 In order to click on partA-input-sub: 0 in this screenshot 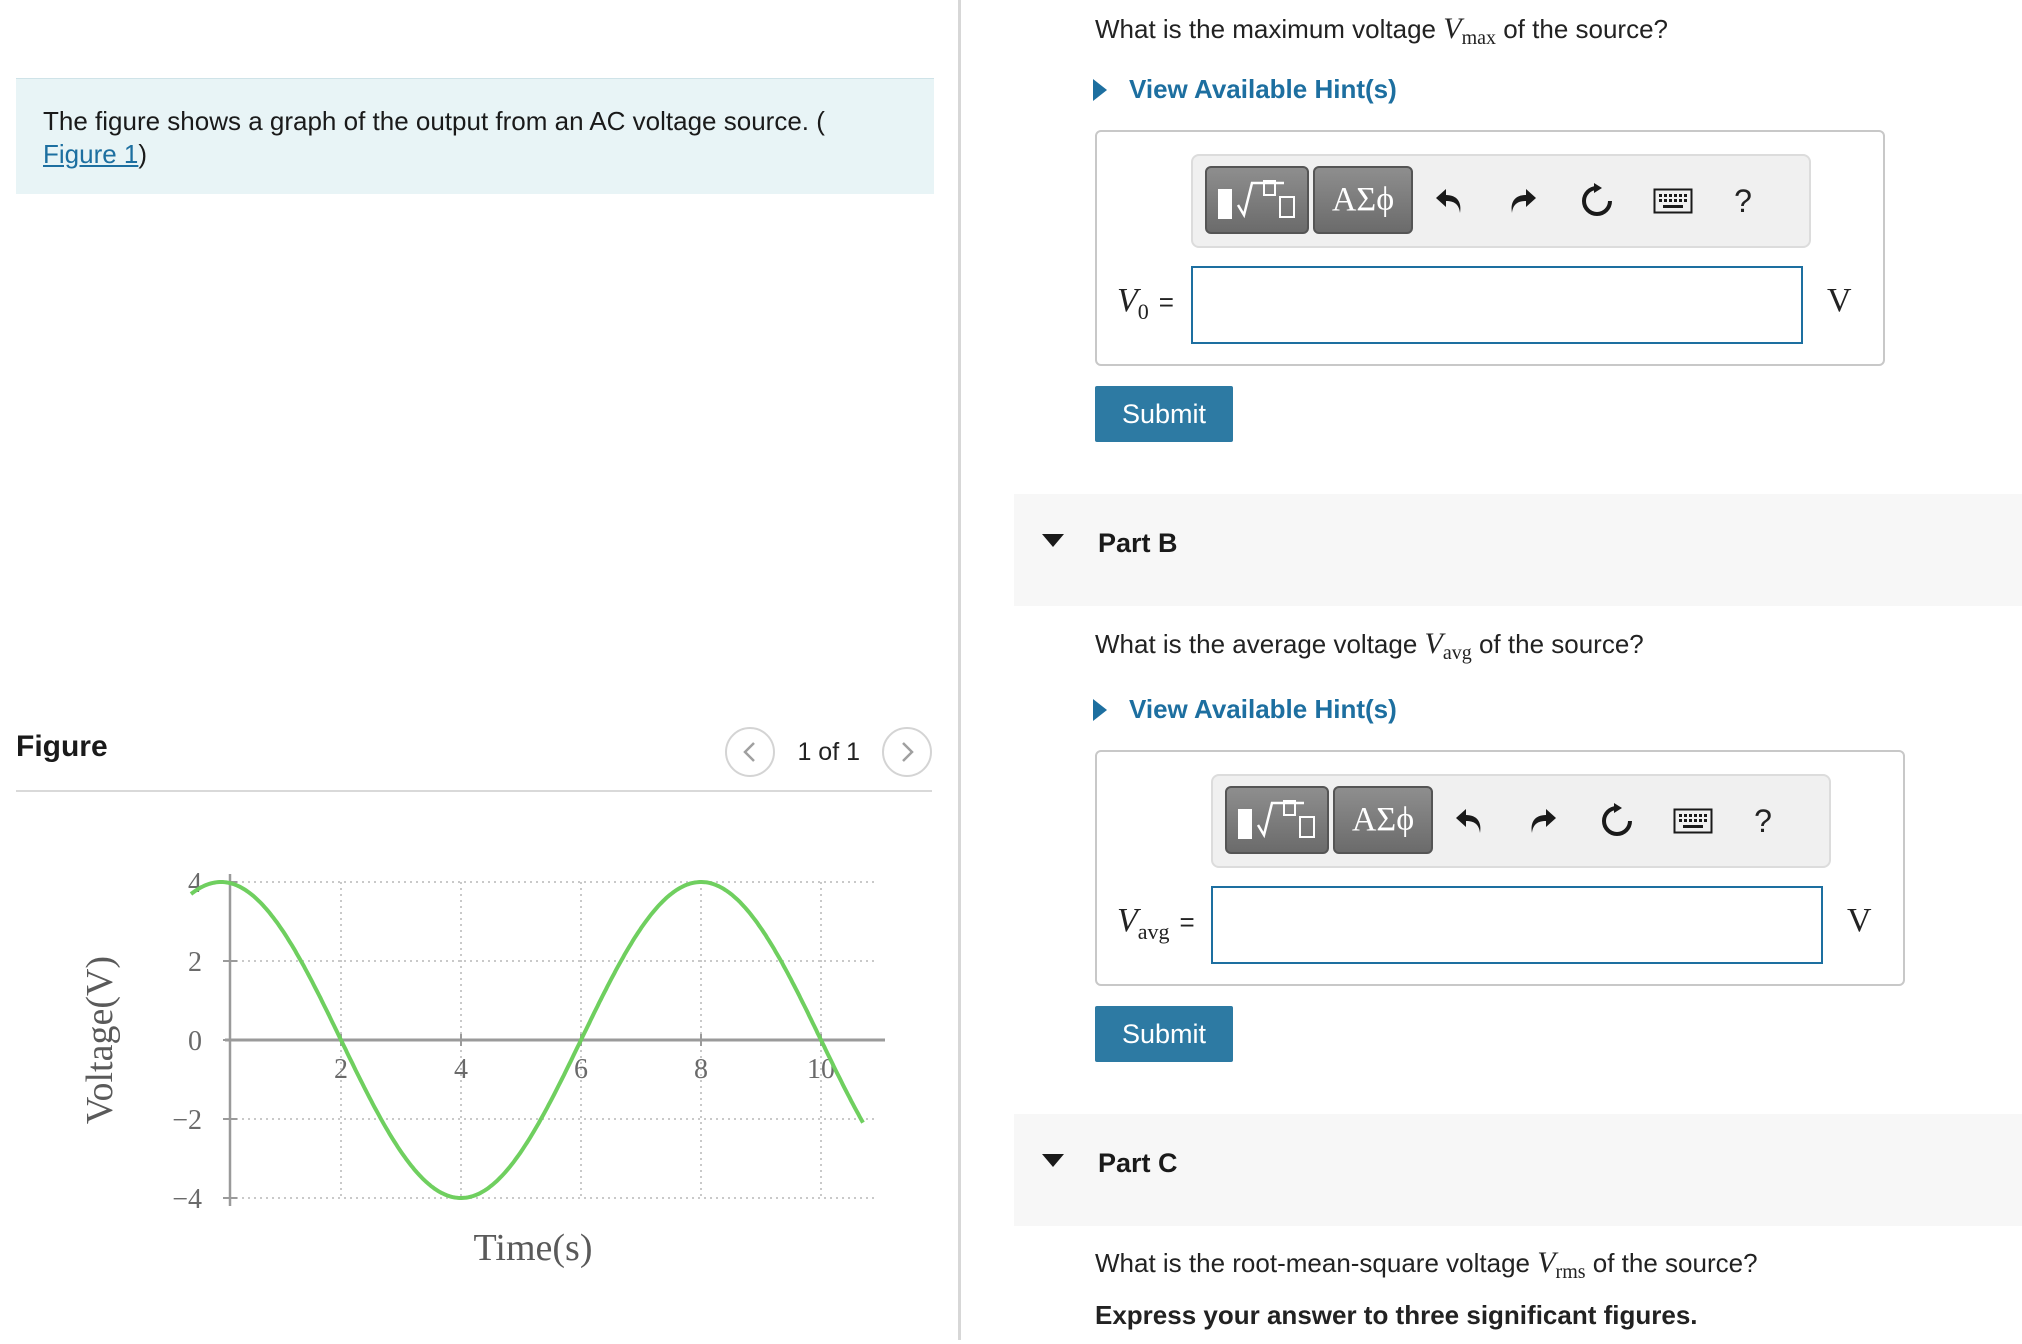, I will do `click(1143, 311)`.